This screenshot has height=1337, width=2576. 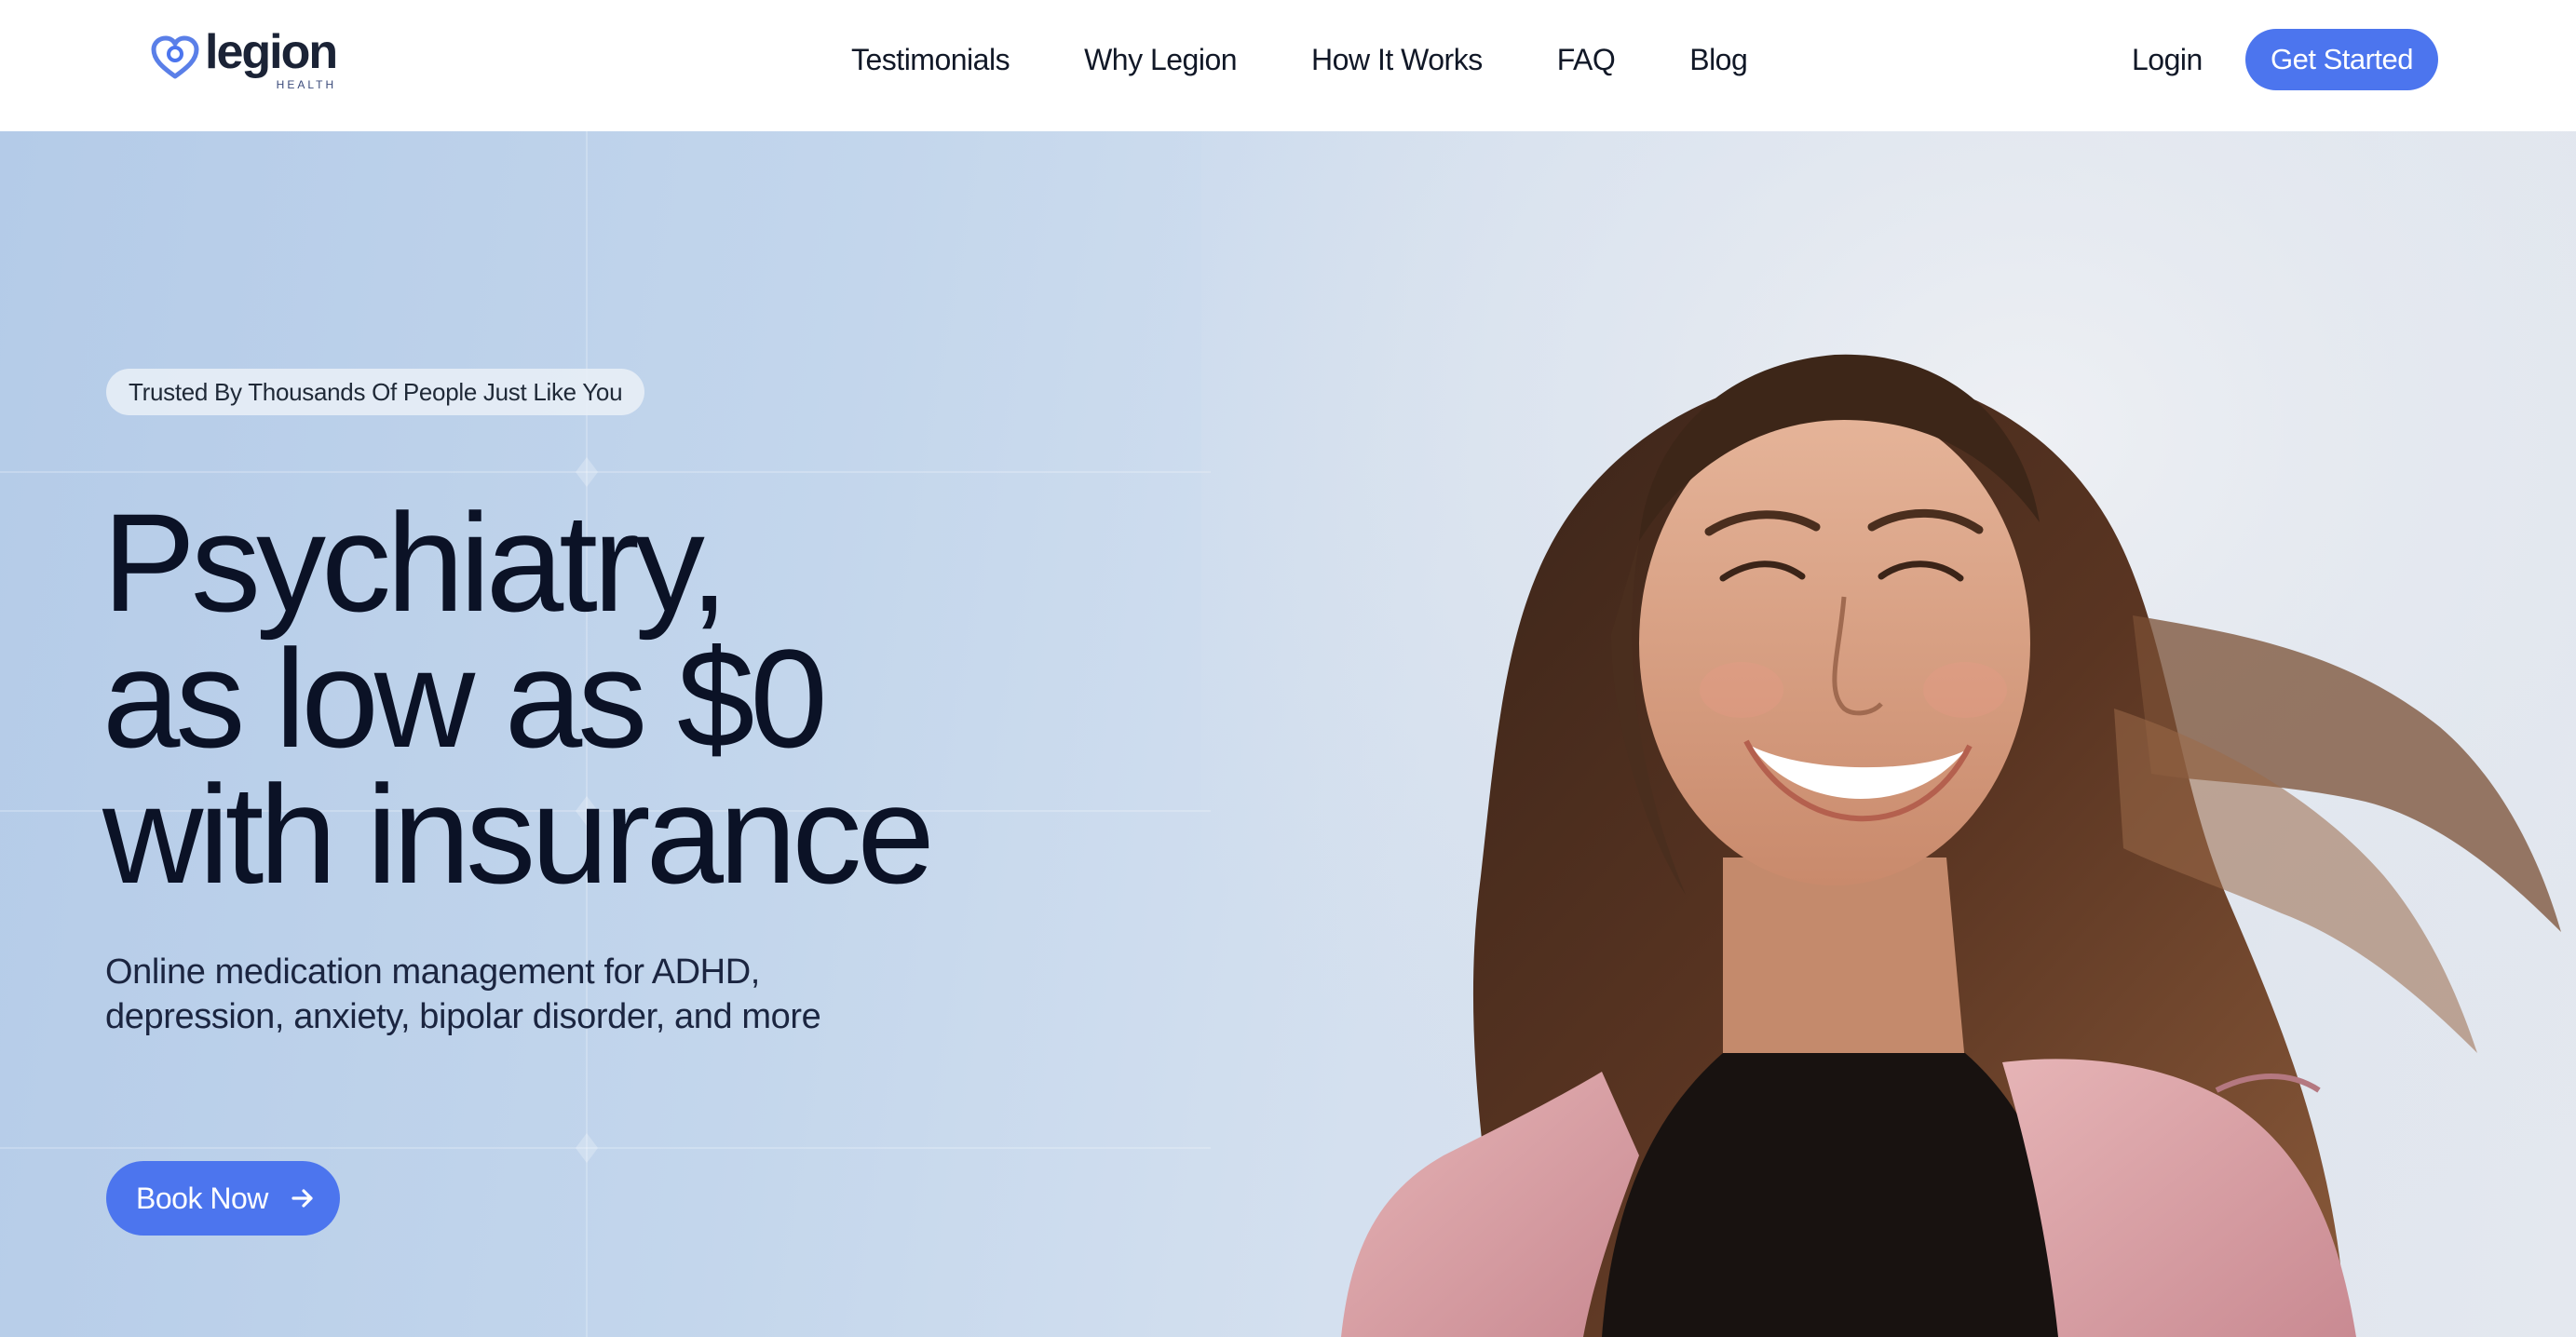 I want to click on headline-line-2: as low as $0, so click(x=465, y=699).